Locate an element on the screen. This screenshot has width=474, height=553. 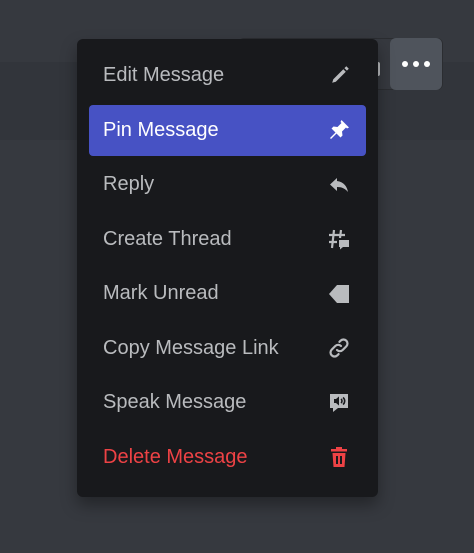
menu-item-copy-message-link: Copy Message Link is located at coordinates (227, 348).